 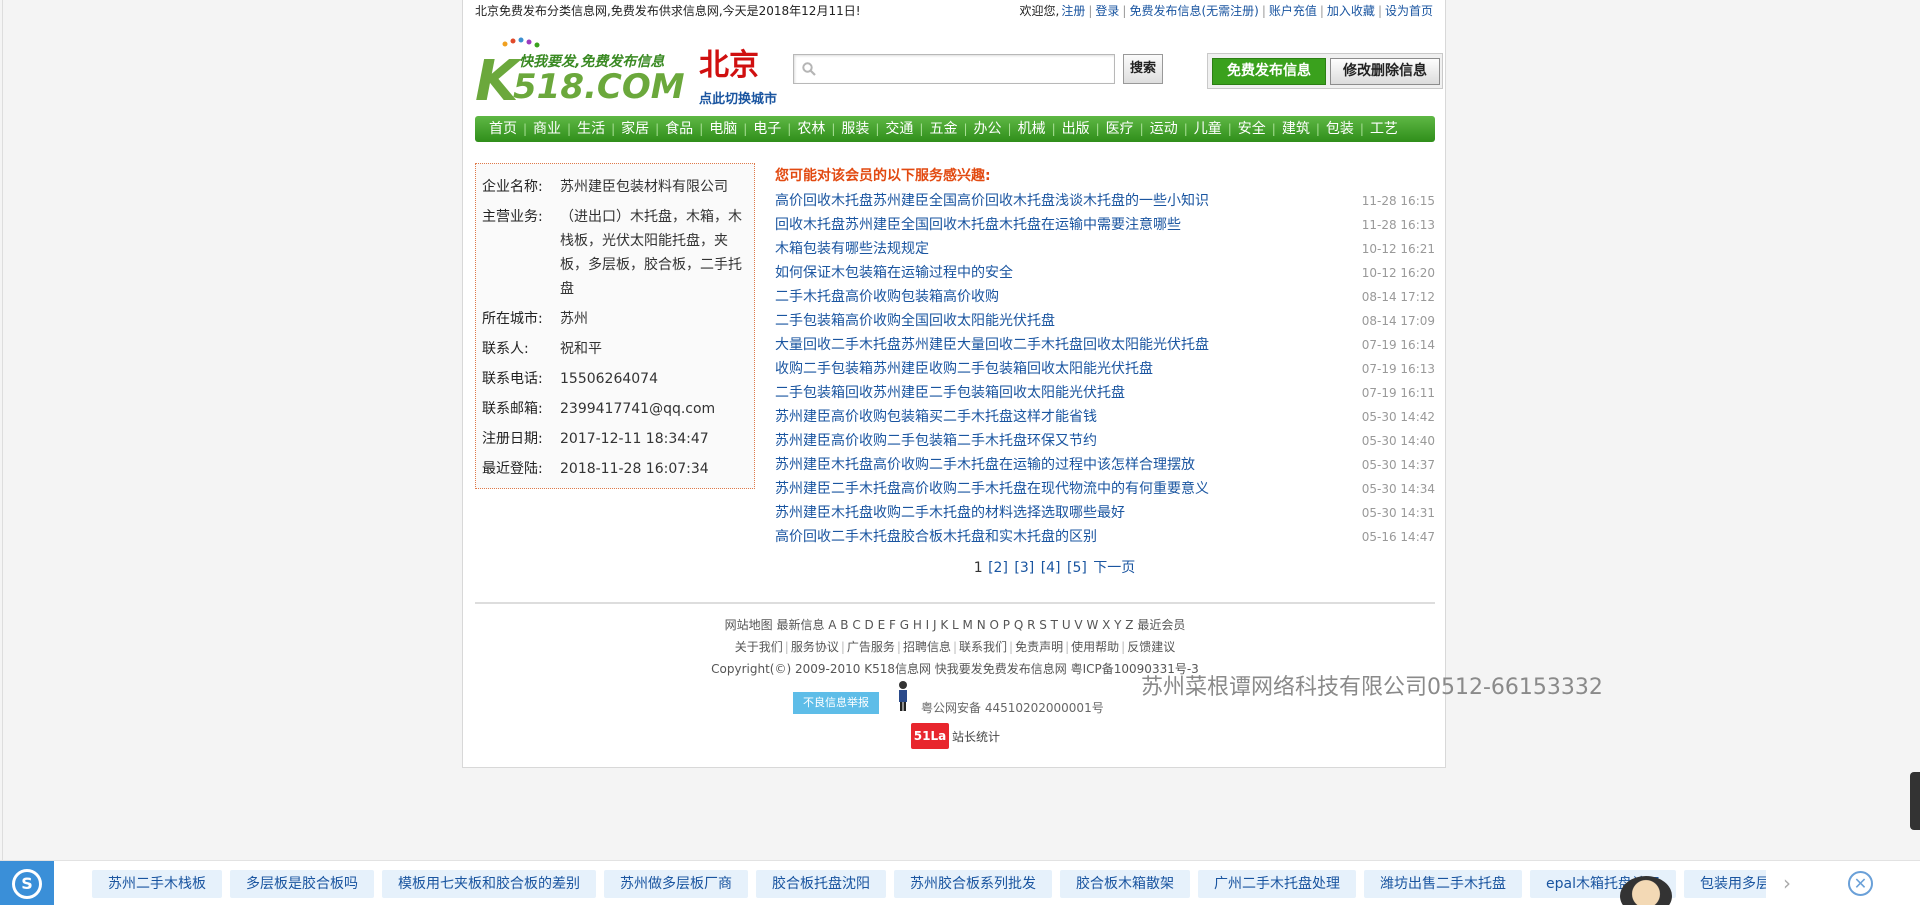 I want to click on nav-item: 机械, so click(x=1032, y=129).